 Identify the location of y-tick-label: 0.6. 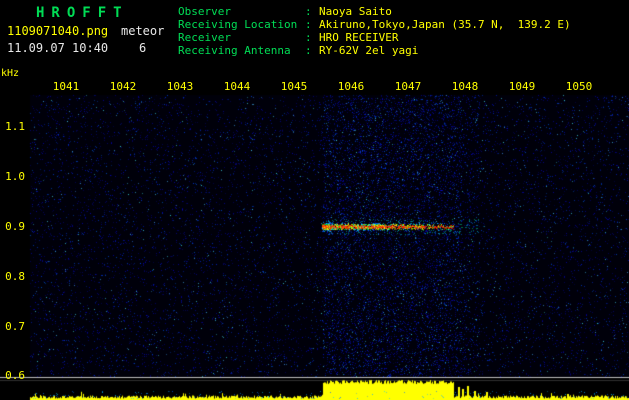
(15, 375).